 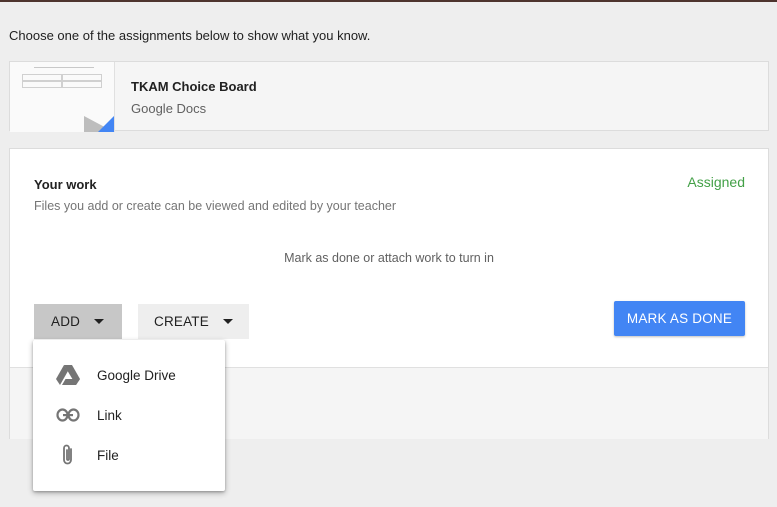 What do you see at coordinates (68, 415) in the screenshot?
I see `link-icon` at bounding box center [68, 415].